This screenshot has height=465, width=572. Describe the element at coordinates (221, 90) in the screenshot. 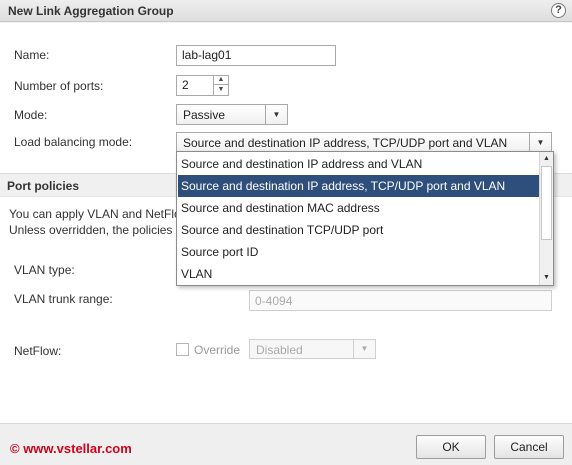

I see `stepper-down-icon: ▼` at that location.